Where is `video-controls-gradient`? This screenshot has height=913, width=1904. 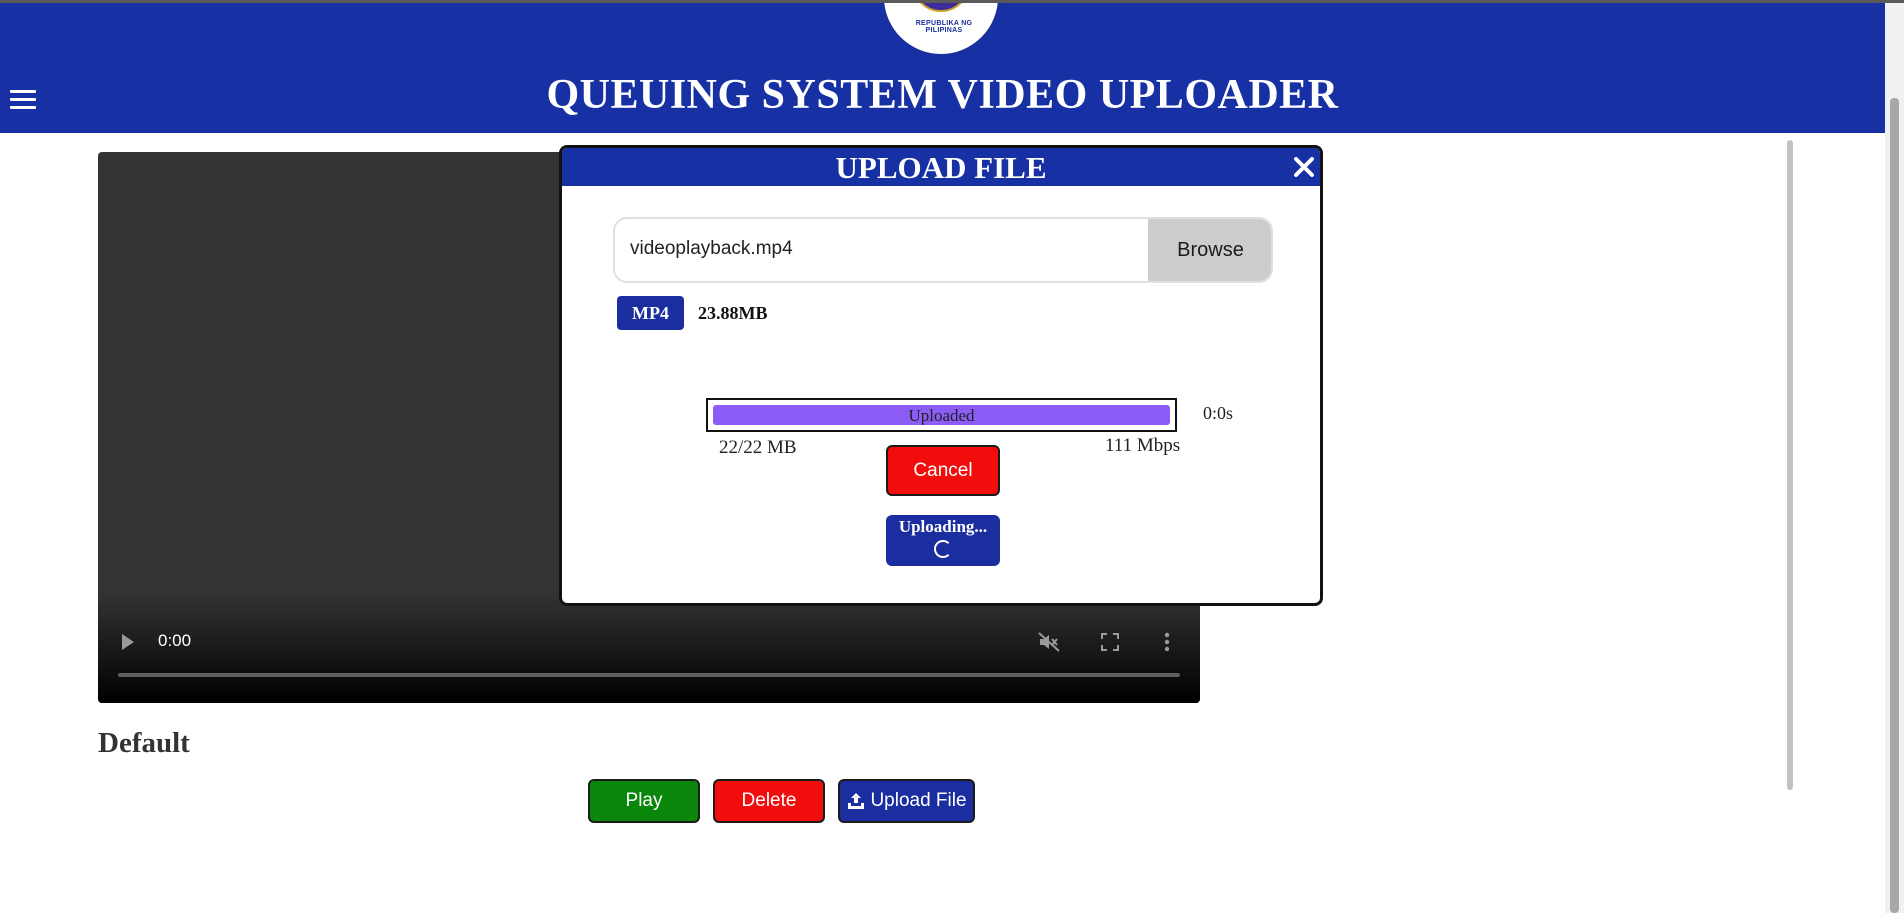
video-controls-gradient is located at coordinates (649, 648).